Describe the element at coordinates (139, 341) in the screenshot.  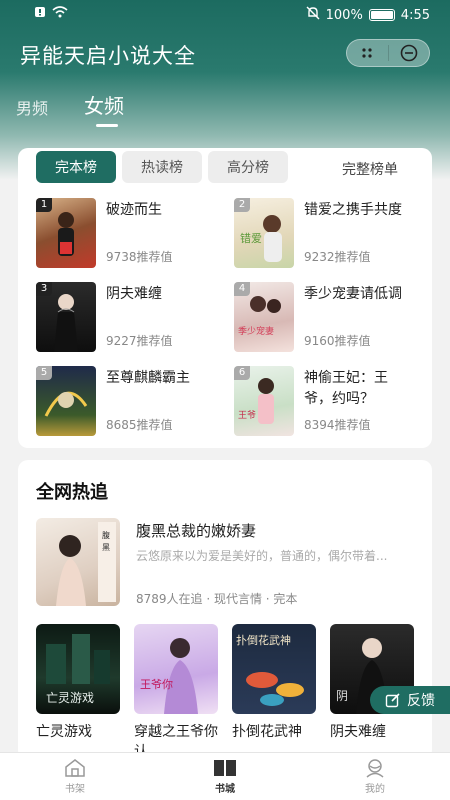
I see `recommend-value: 9227推荐值` at that location.